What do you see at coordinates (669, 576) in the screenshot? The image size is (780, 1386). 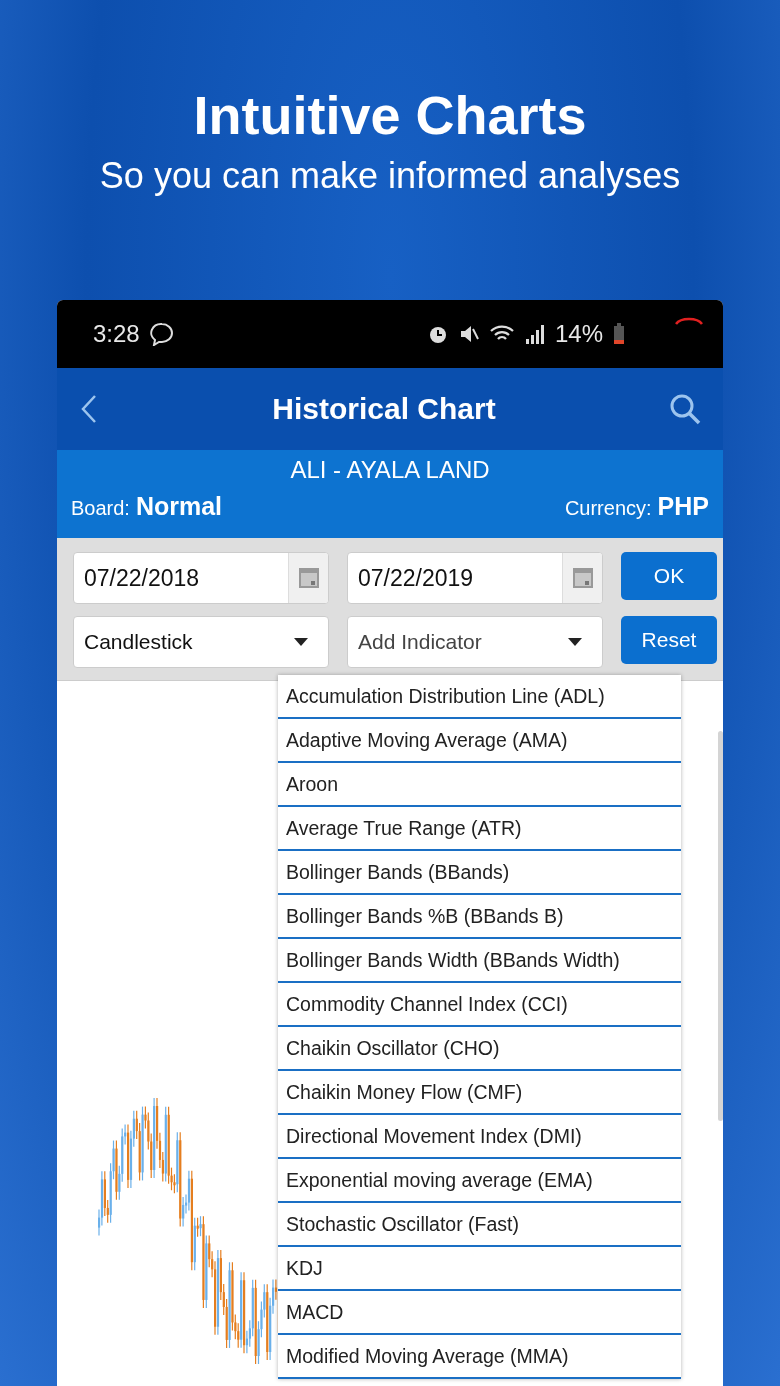 I see `ok-button: OK` at bounding box center [669, 576].